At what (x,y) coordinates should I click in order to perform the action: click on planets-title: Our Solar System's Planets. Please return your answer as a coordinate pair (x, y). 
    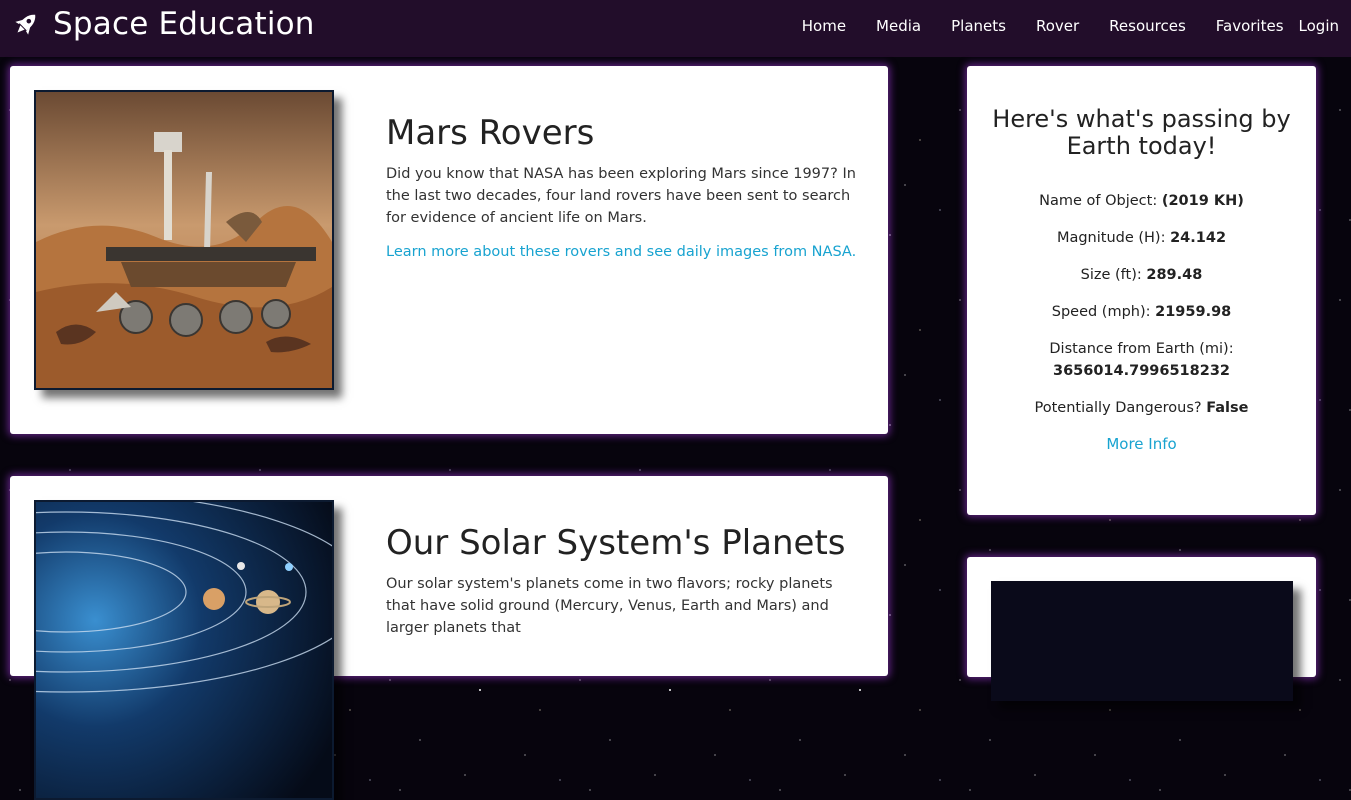
    Looking at the image, I should click on (616, 543).